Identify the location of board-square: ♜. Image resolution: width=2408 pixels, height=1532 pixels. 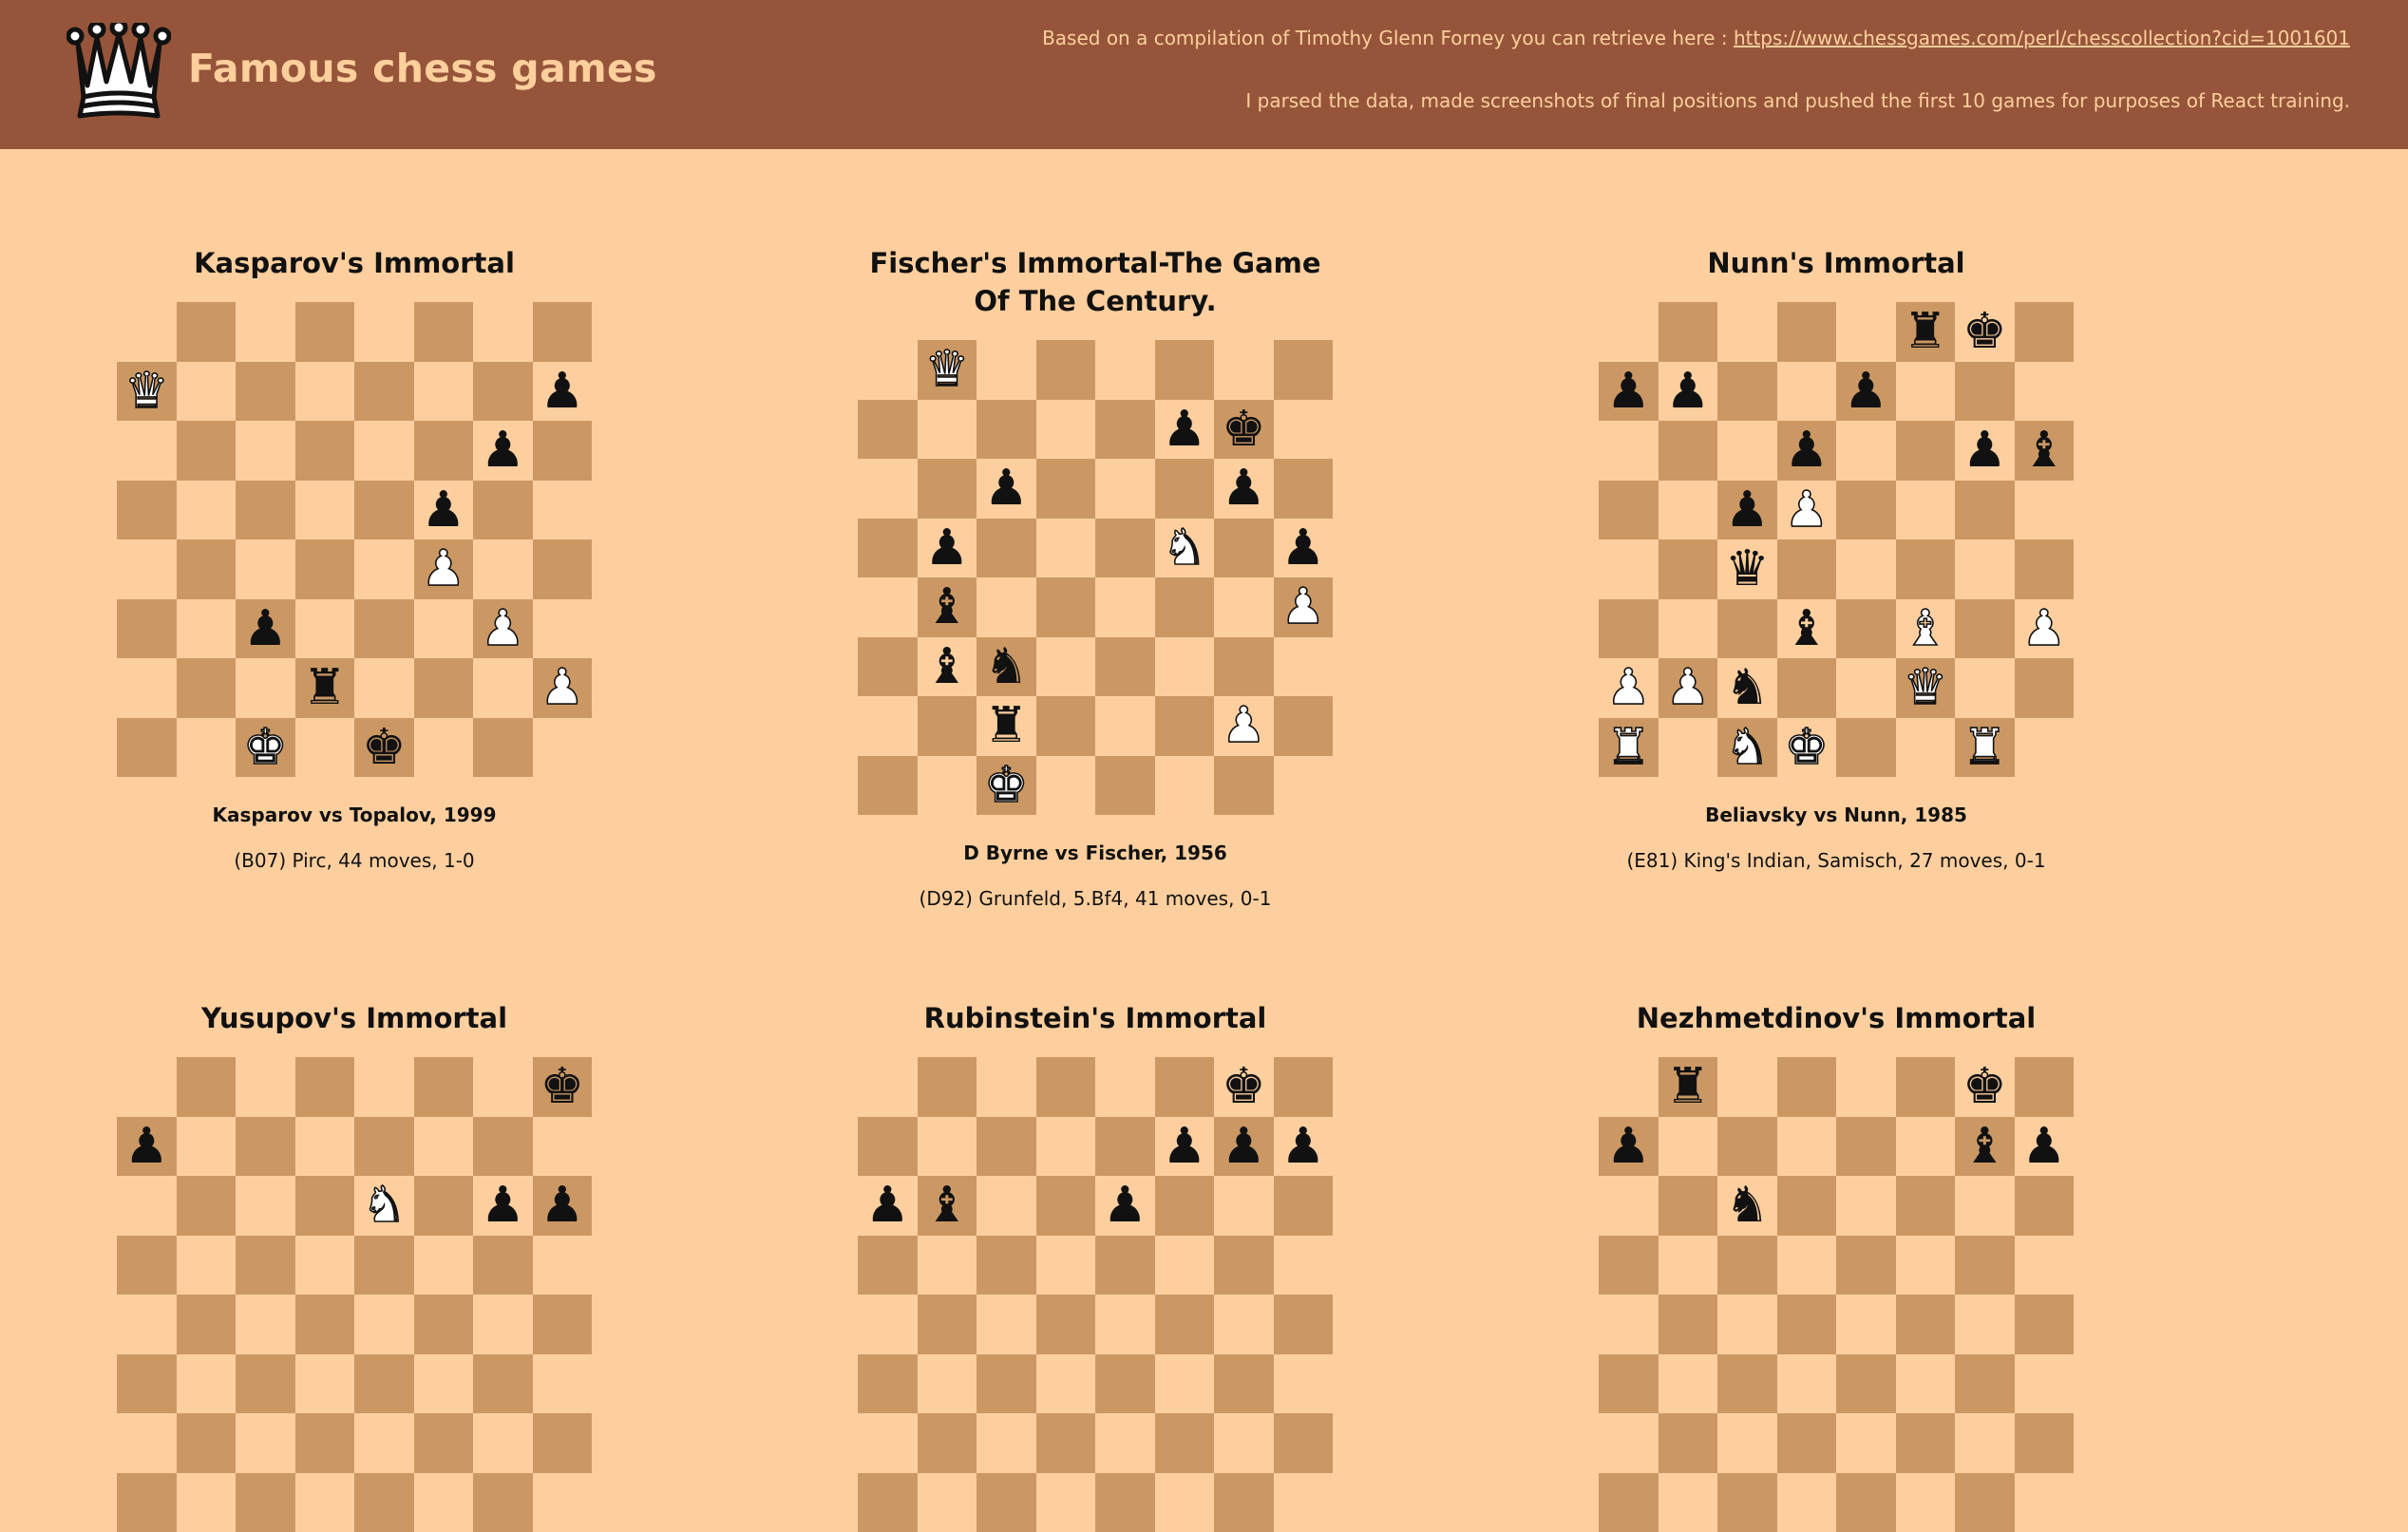
(325, 688).